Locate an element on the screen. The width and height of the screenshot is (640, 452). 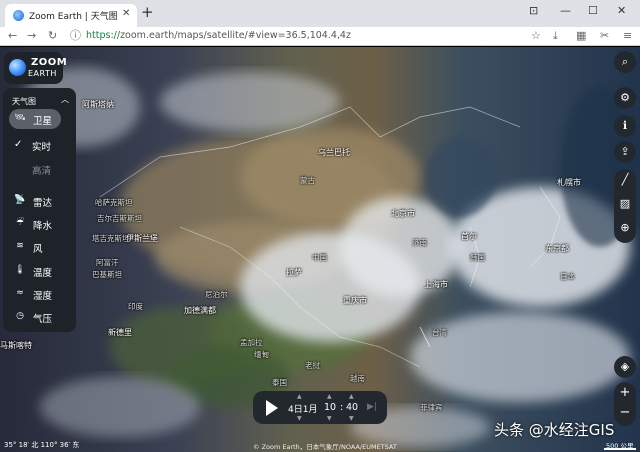
minute-down-icon: ▼ is located at coordinates (351, 418).